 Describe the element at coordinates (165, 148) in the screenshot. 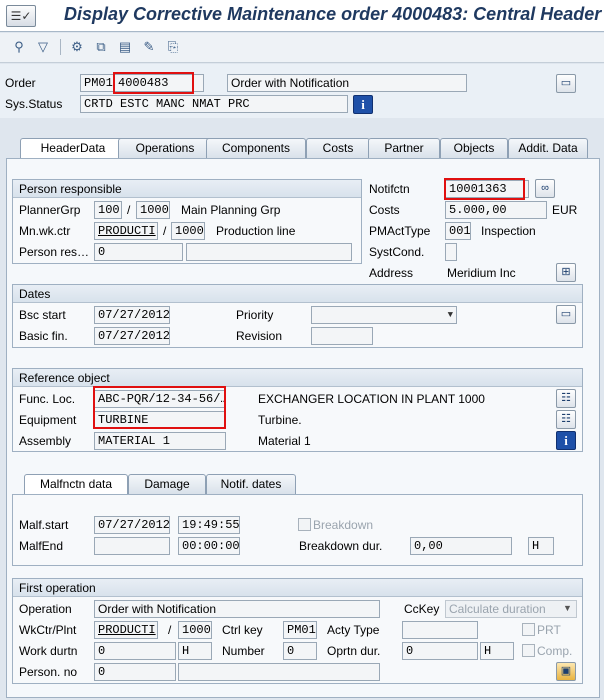

I see `tab-operations: Operations` at that location.